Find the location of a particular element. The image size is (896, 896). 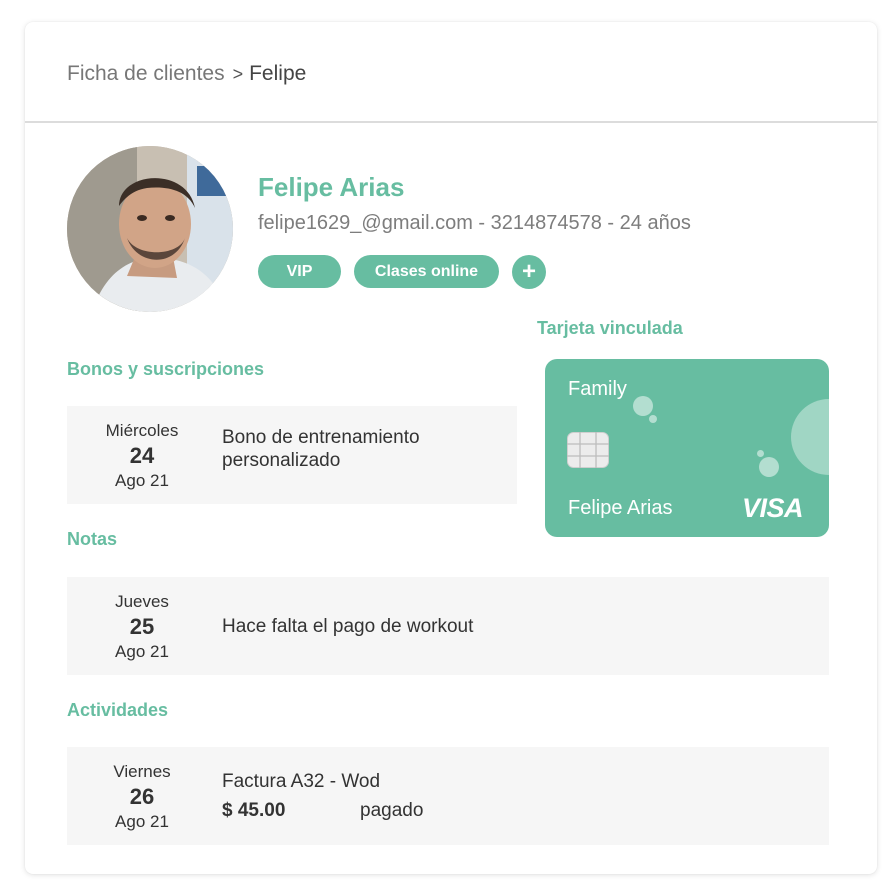

card-decoration-circle is located at coordinates (810, 437).